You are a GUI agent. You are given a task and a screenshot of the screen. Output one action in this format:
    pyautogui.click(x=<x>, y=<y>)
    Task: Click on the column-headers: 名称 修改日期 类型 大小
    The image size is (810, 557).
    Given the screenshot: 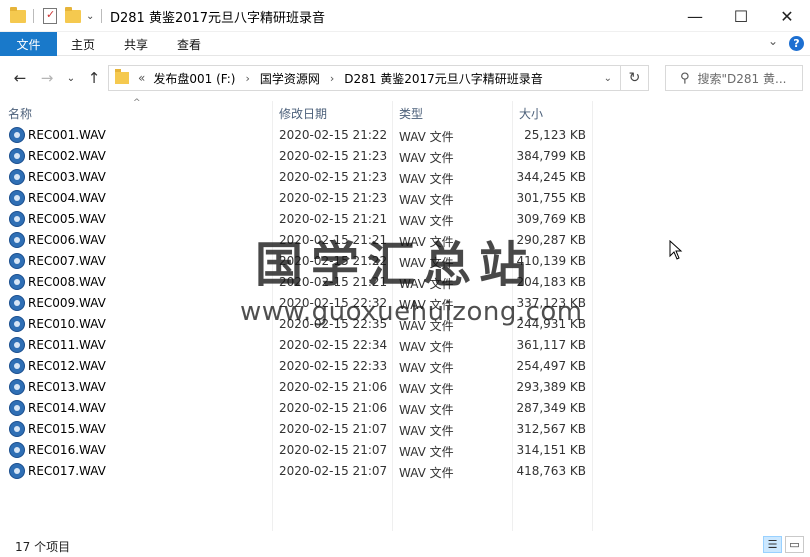 What is the action you would take?
    pyautogui.click(x=405, y=113)
    